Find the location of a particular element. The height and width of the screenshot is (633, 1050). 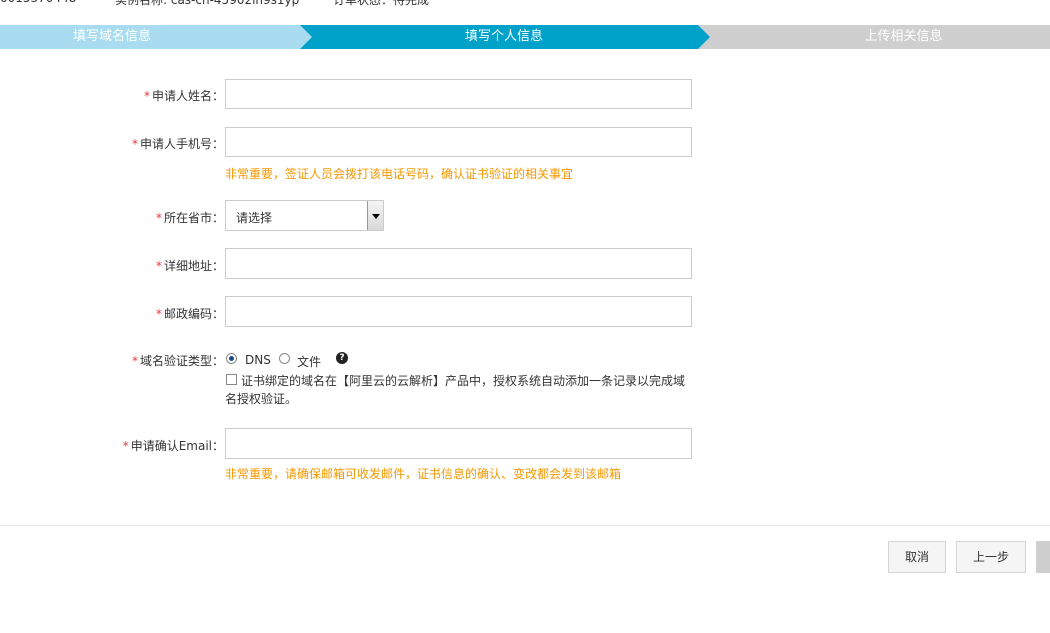

address-label: * 详细地址： is located at coordinates (189, 266).